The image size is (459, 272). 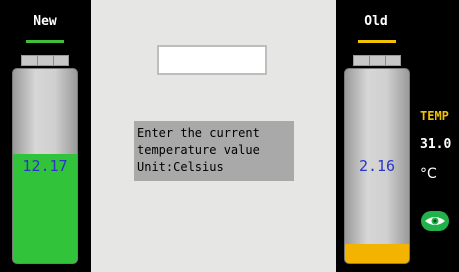 I want to click on temp-label: TEMP, so click(x=434, y=116).